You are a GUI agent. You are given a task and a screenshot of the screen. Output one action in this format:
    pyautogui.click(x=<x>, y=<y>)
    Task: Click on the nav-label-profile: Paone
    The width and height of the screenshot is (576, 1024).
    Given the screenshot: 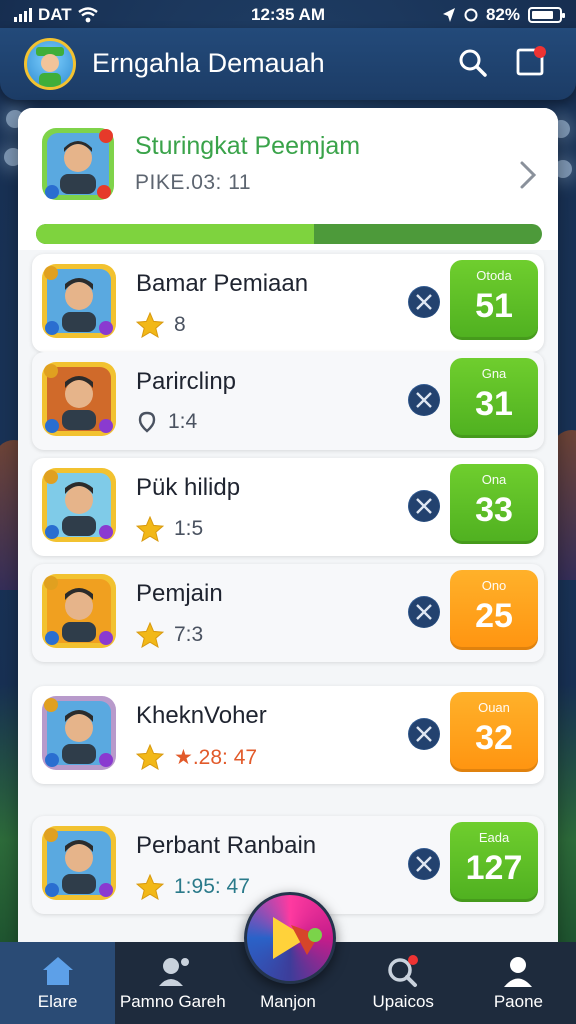 What is the action you would take?
    pyautogui.click(x=518, y=1001)
    